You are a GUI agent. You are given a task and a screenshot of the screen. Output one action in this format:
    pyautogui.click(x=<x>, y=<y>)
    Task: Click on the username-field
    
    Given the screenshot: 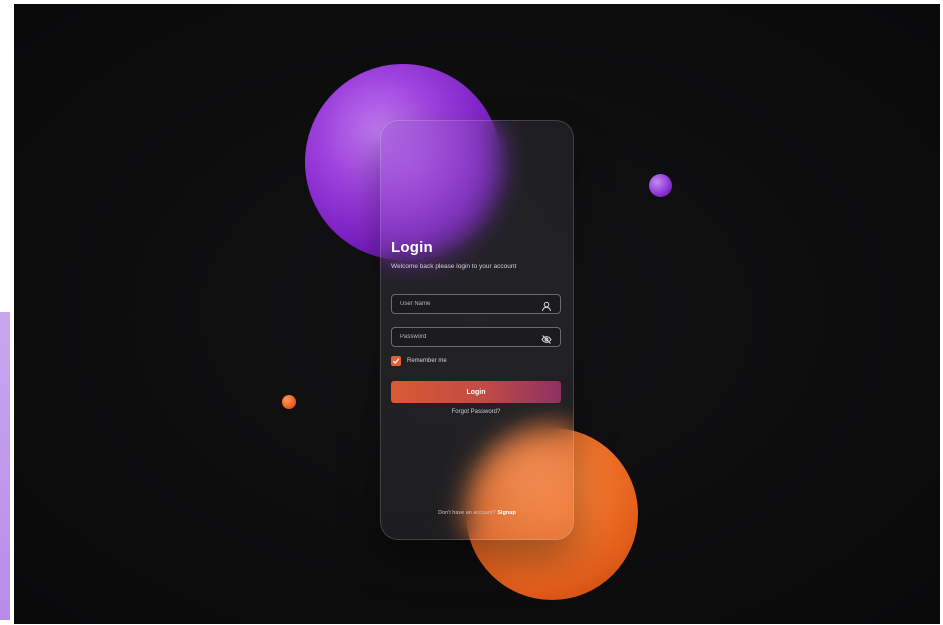 What is the action you would take?
    pyautogui.click(x=476, y=304)
    